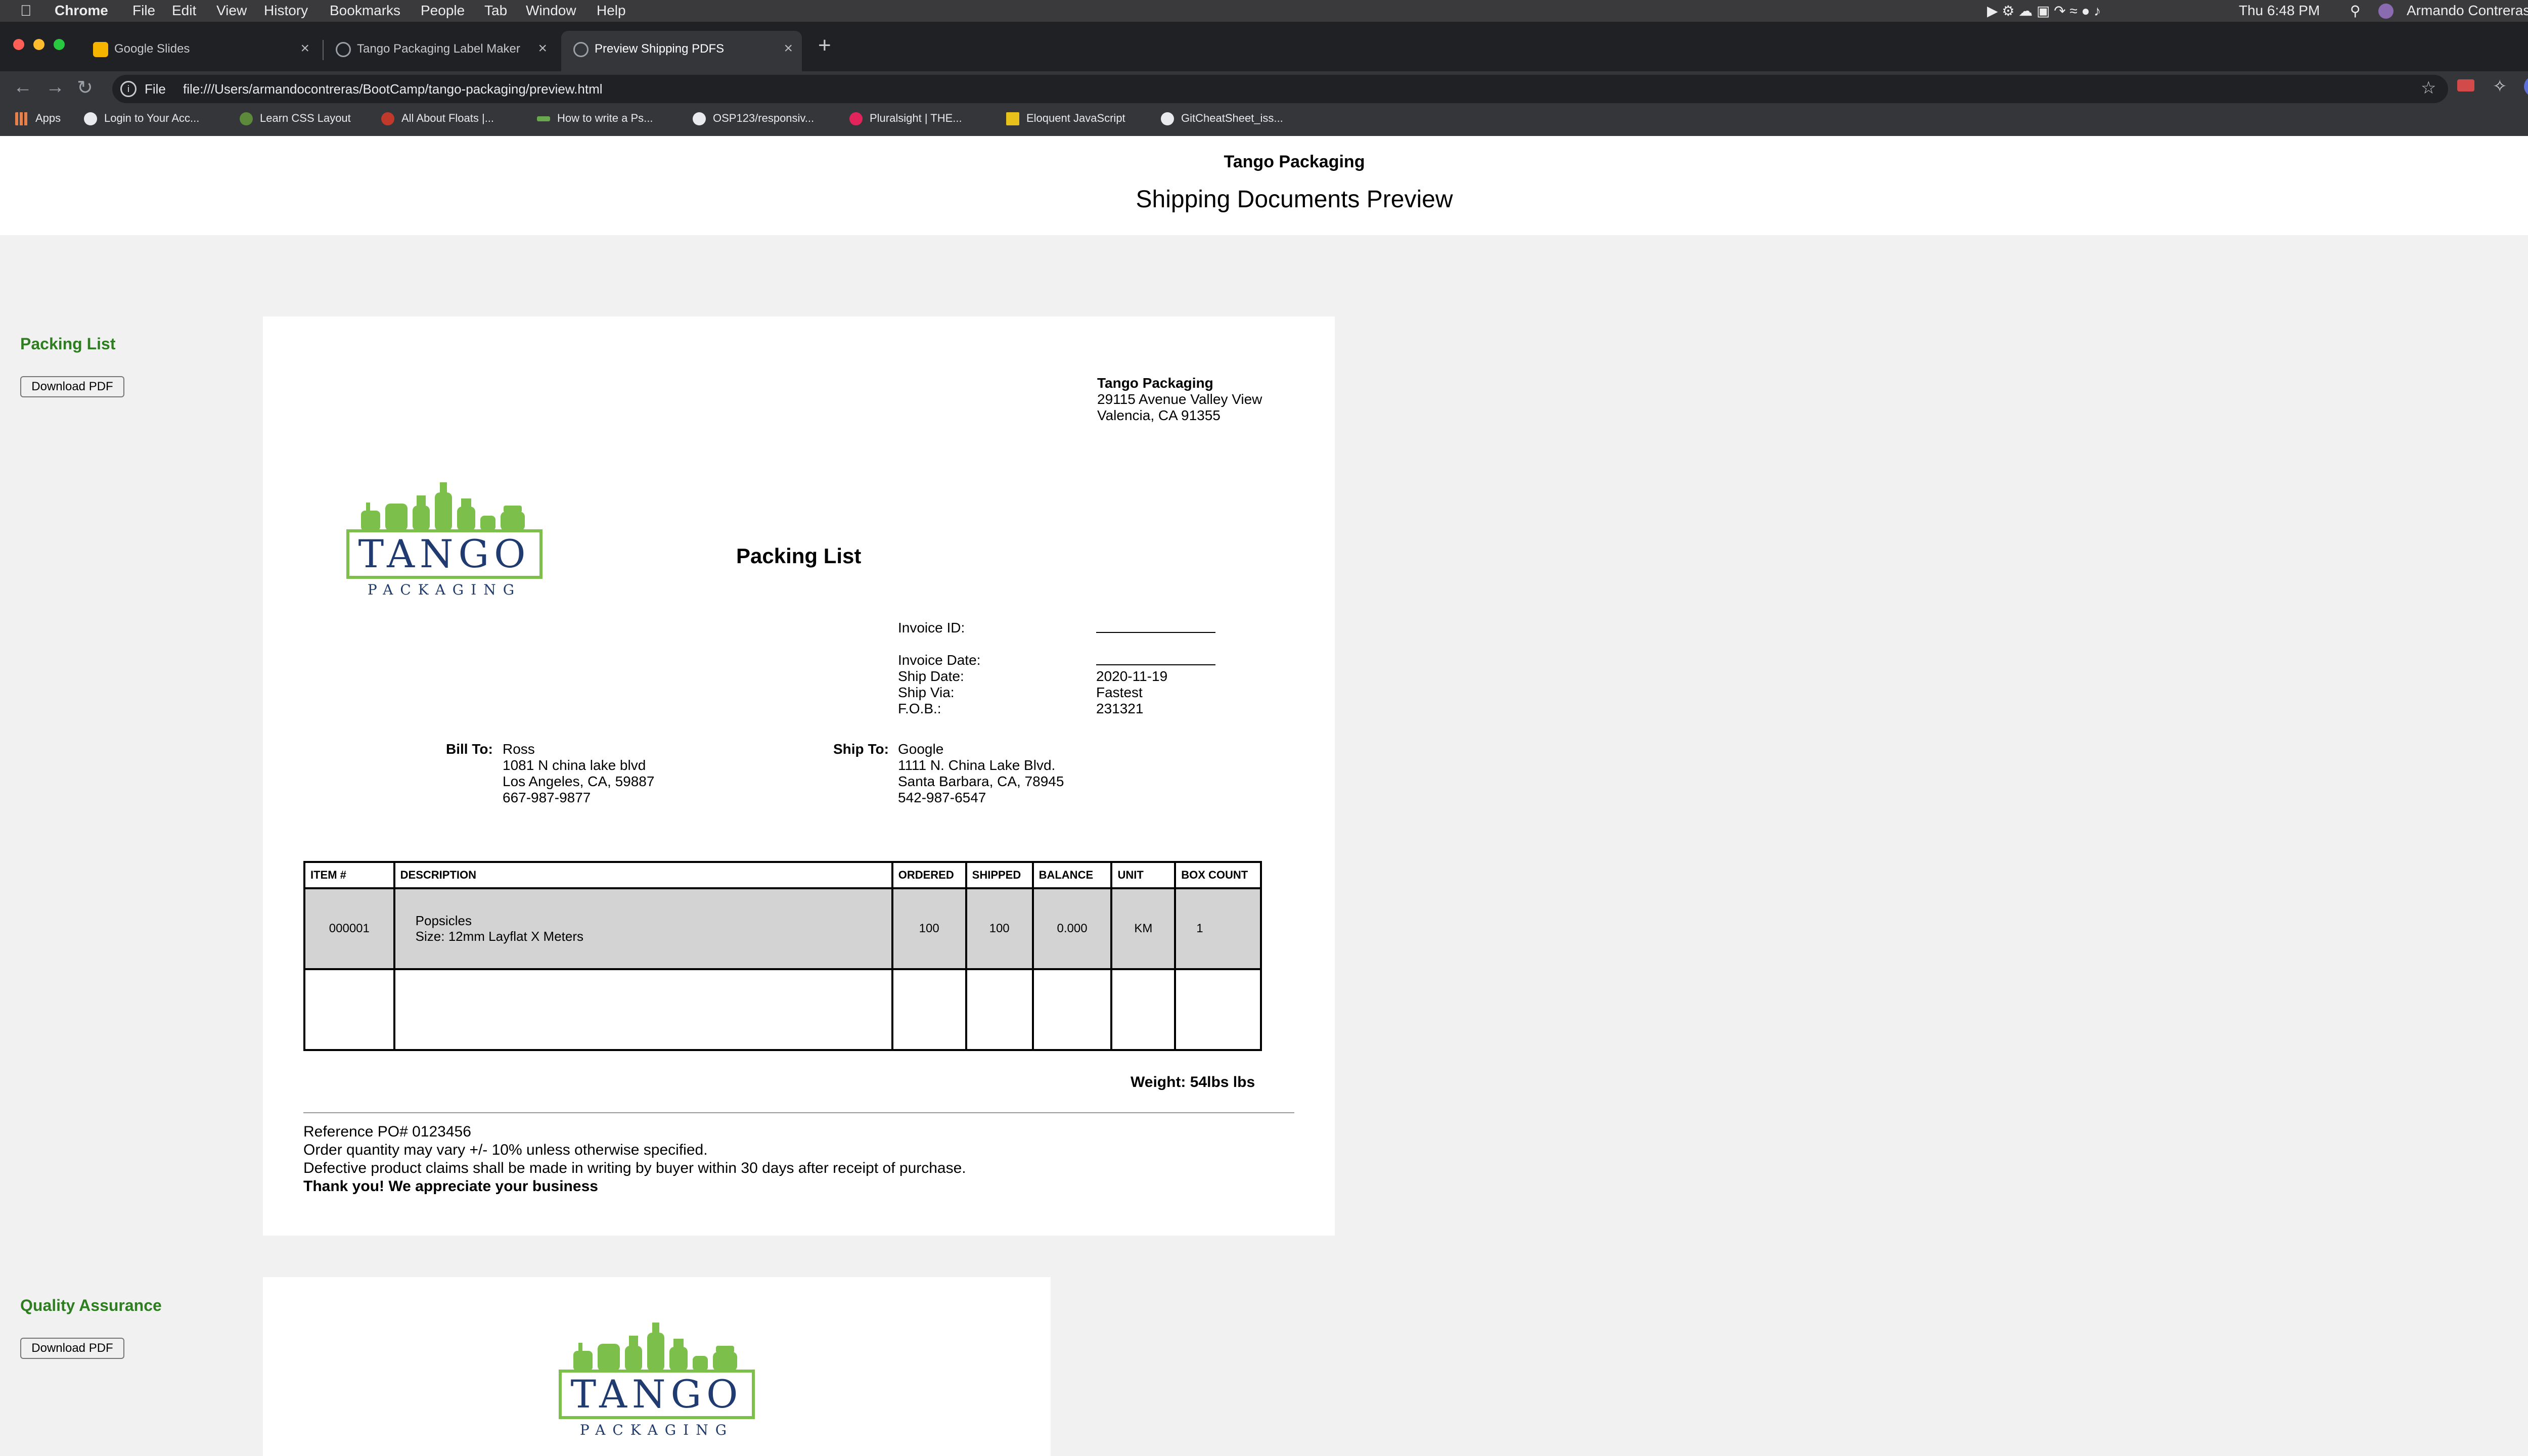 Image resolution: width=2528 pixels, height=1456 pixels. Describe the element at coordinates (2044, 11) in the screenshot. I see `status-icons: ▶ ⚙ ☁ ▣ ↷ ≈ ● ♪` at that location.